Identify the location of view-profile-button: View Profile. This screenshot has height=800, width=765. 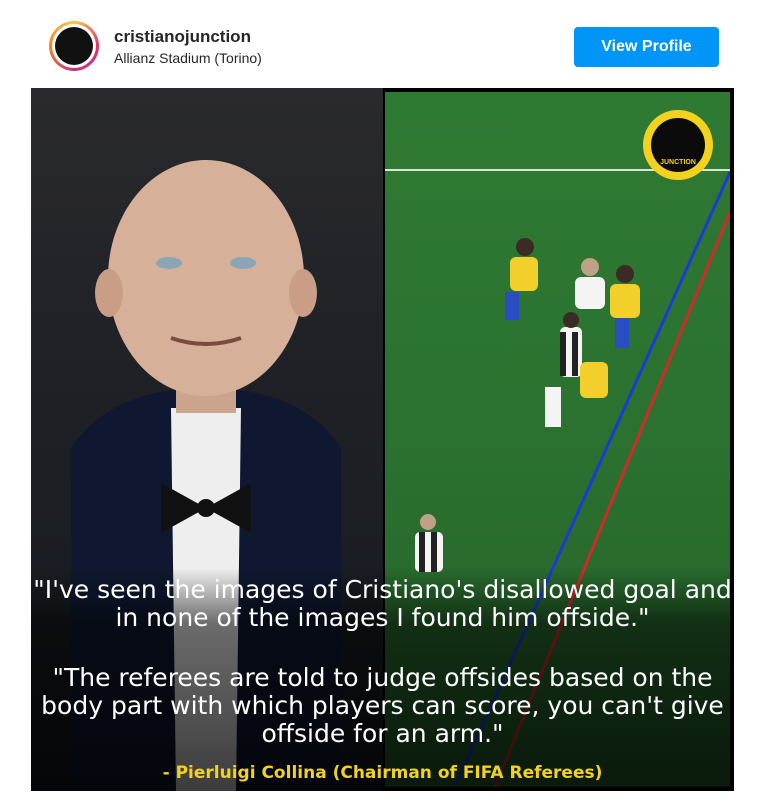
(646, 47).